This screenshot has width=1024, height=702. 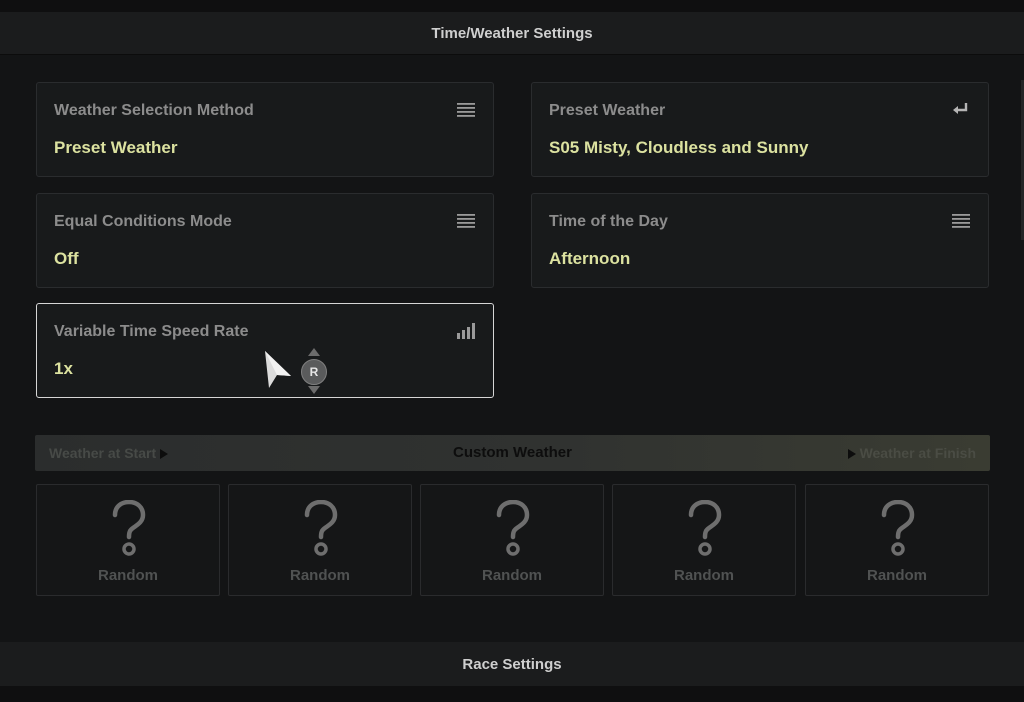 I want to click on option-value: 1x, so click(x=63, y=368).